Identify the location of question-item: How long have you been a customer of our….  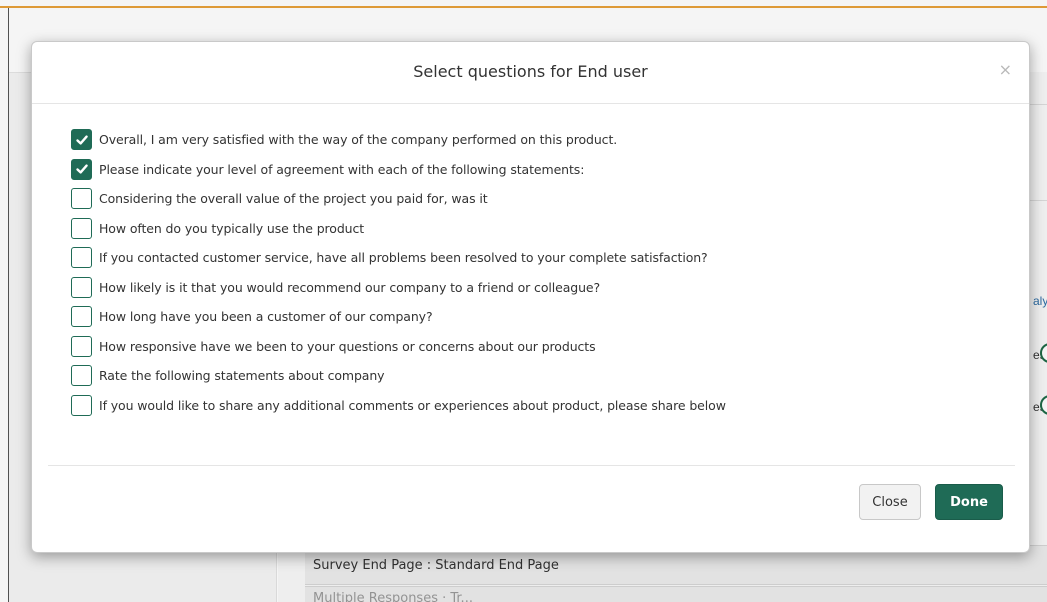
(541, 317).